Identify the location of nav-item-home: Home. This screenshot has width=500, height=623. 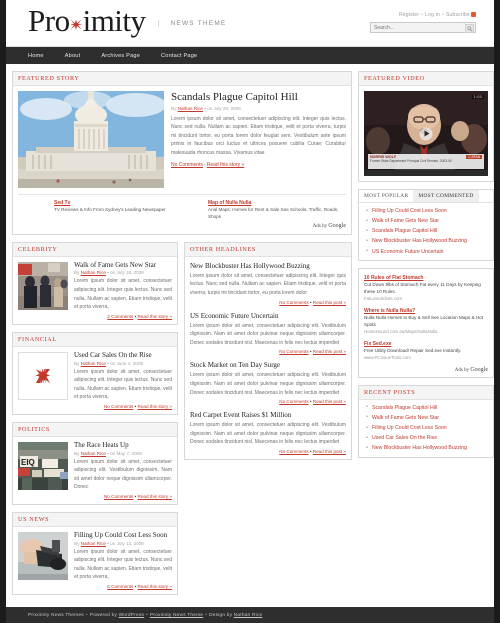
(36, 56).